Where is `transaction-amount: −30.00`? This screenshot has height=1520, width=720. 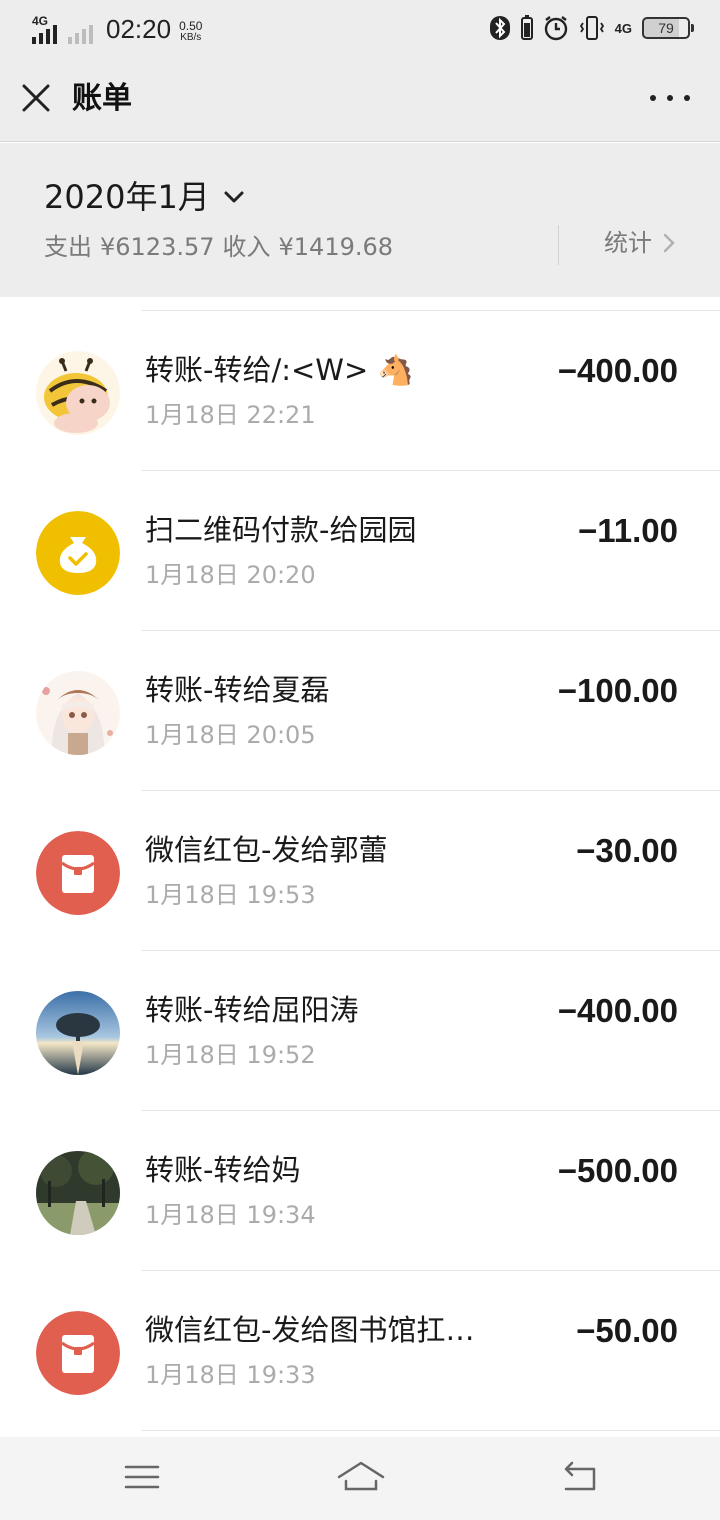 transaction-amount: −30.00 is located at coordinates (627, 850).